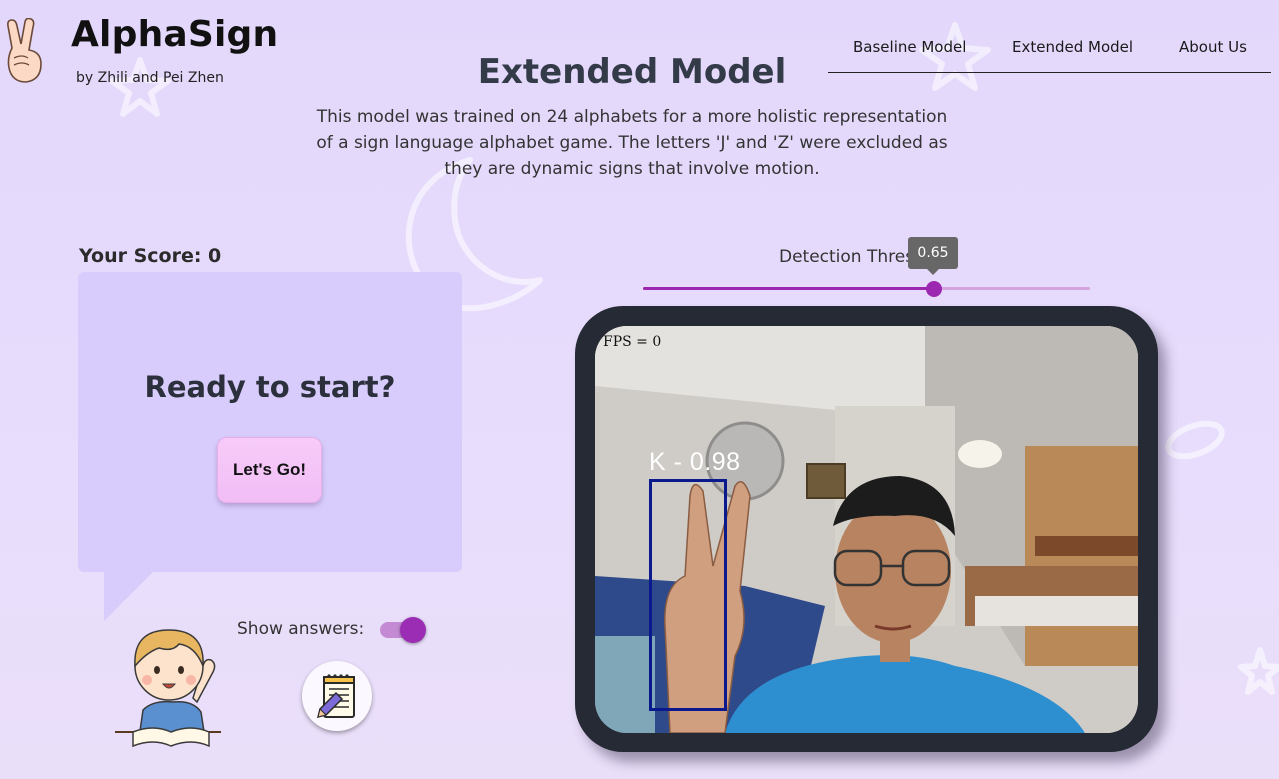  Describe the element at coordinates (301, 629) in the screenshot. I see `show-answers-label: Show answers:` at that location.